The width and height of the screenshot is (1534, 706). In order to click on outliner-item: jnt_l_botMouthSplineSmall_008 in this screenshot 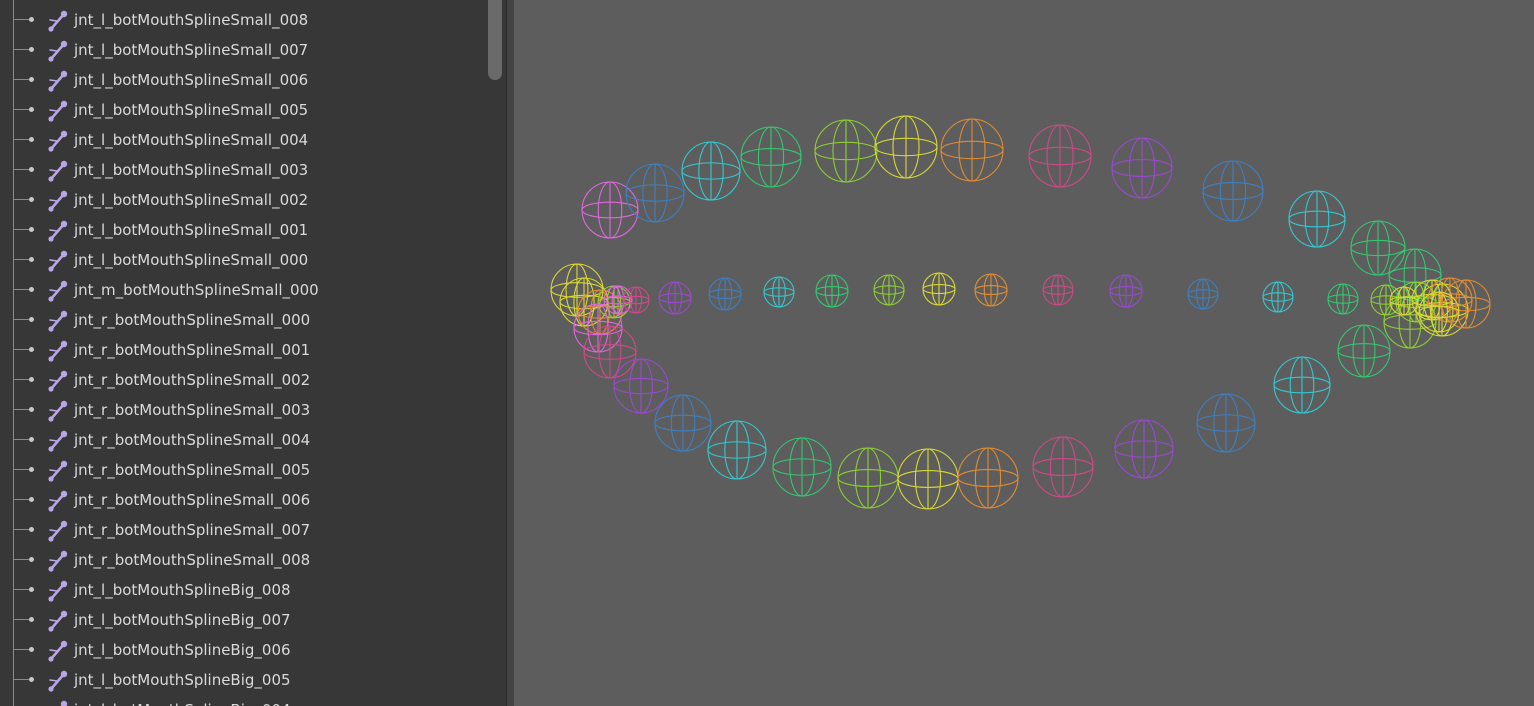, I will do `click(243, 20)`.